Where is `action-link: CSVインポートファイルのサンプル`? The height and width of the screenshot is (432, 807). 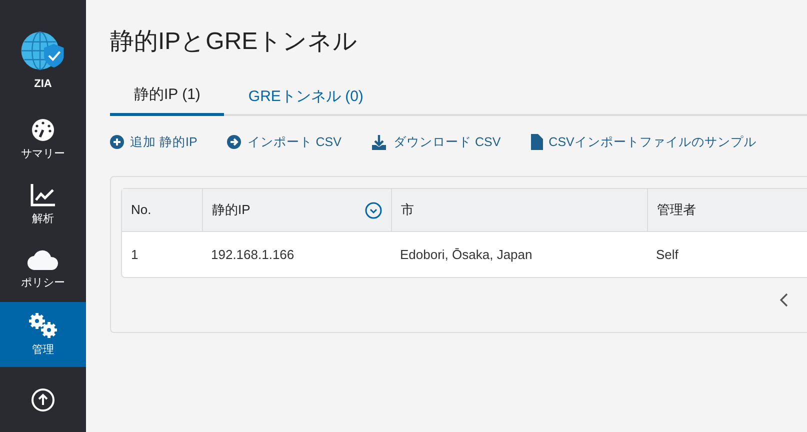 action-link: CSVインポートファイルのサンプル is located at coordinates (643, 142).